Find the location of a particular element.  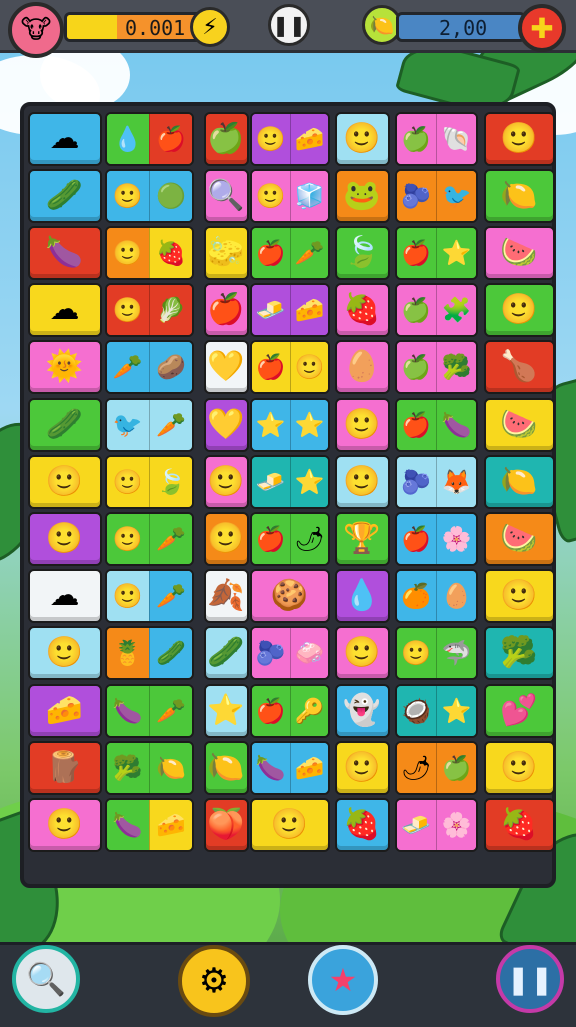

tile-r8-c6: 🍎 🌸 is located at coordinates (436, 539).